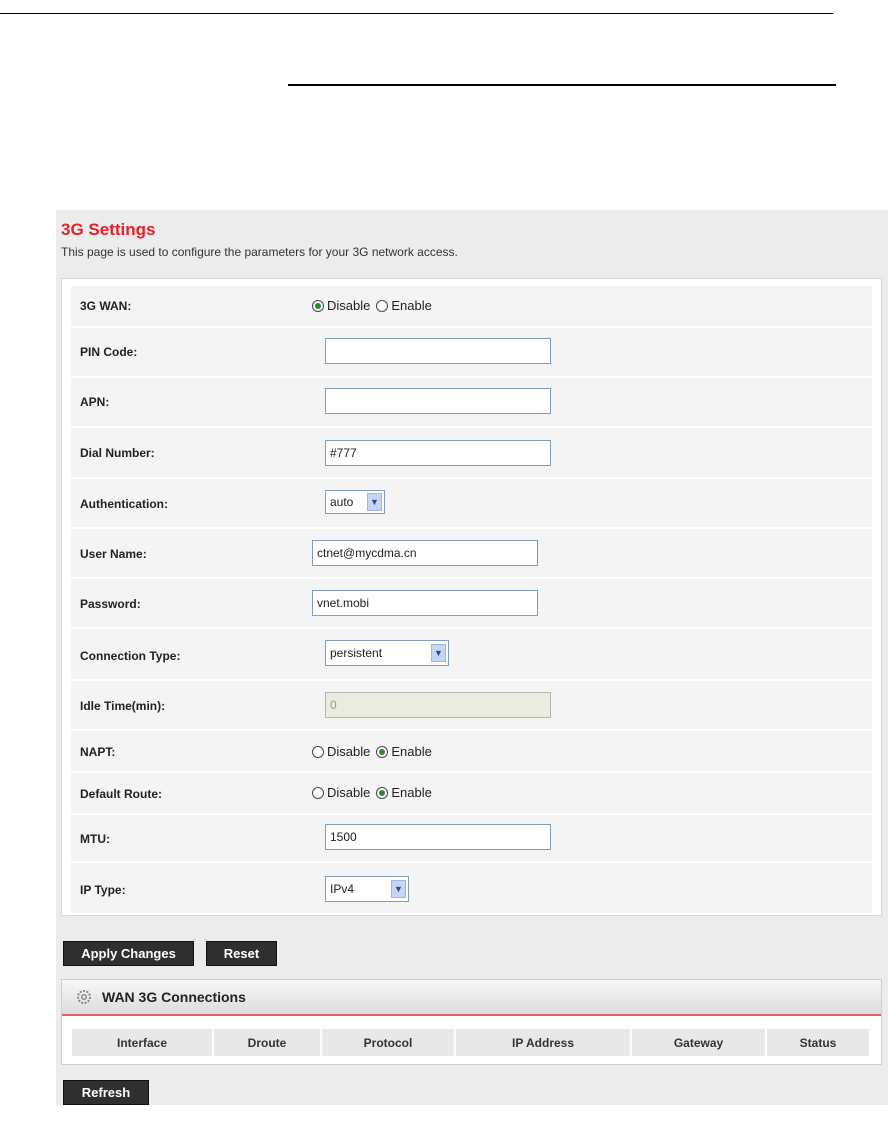  I want to click on row-mtu: MTU: 1500, so click(471, 838).